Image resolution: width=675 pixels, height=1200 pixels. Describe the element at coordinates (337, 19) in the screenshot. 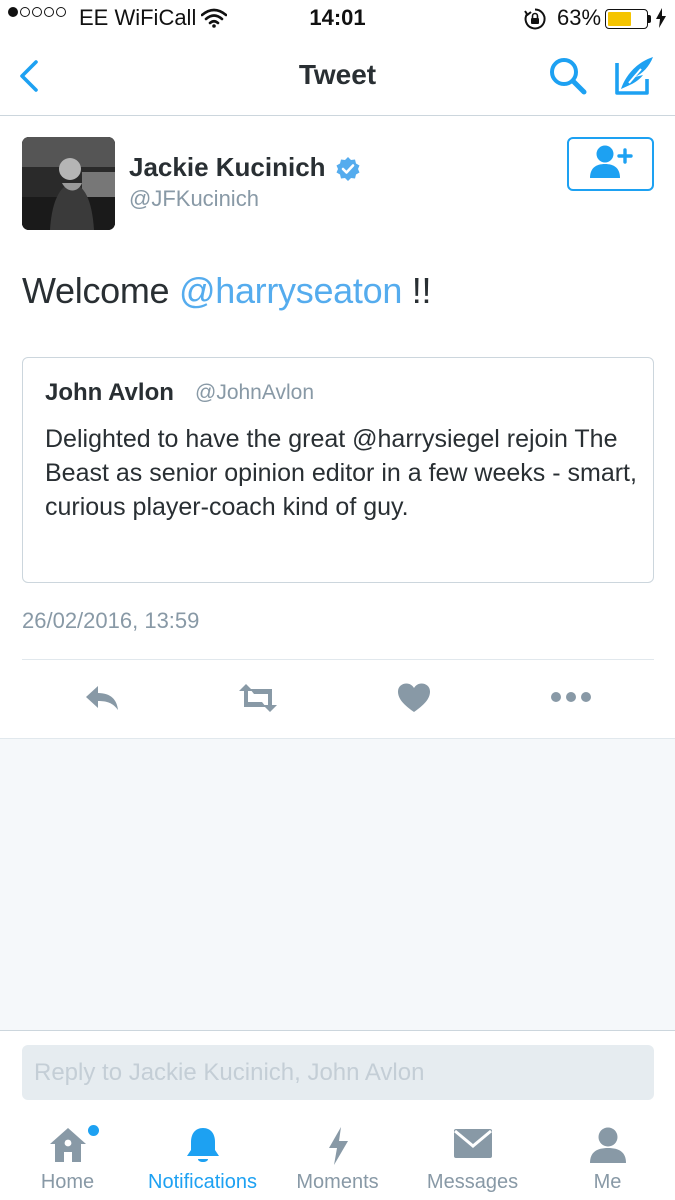

I see `status-bar: EE WiFiCall 14:01 63%` at that location.